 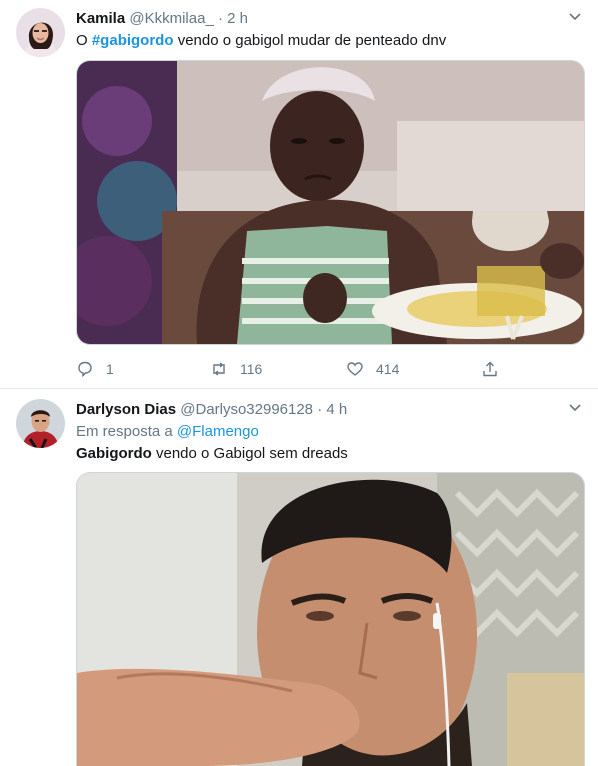 I want to click on like-button: 414, so click(x=372, y=369).